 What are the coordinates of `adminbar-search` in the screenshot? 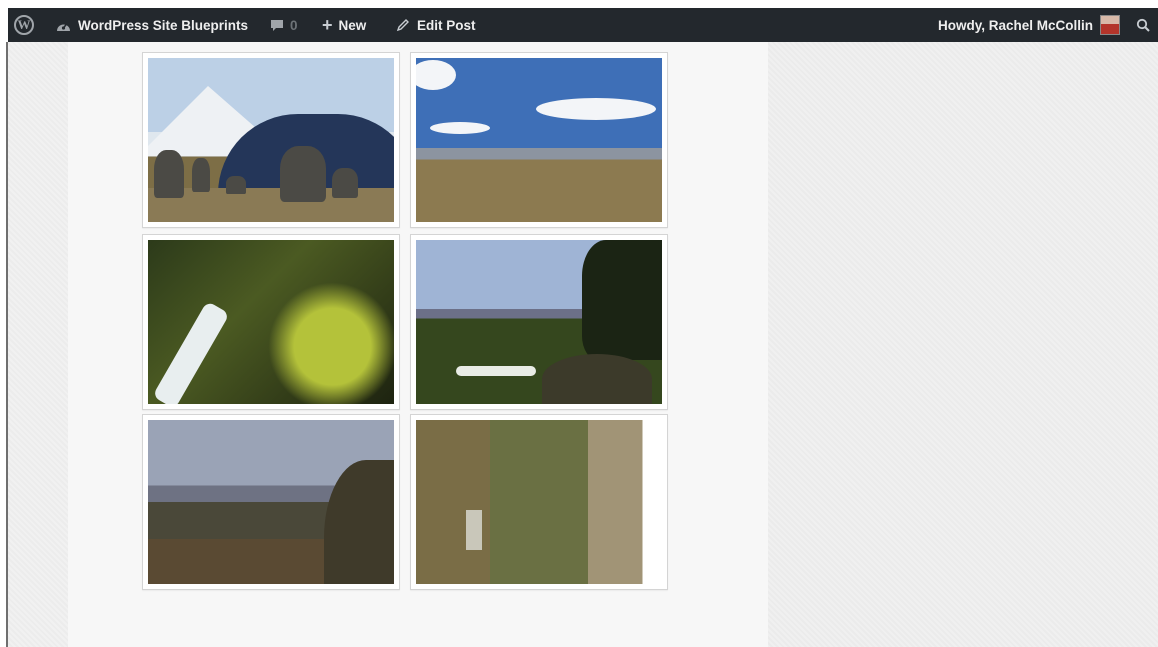 It's located at (1143, 25).